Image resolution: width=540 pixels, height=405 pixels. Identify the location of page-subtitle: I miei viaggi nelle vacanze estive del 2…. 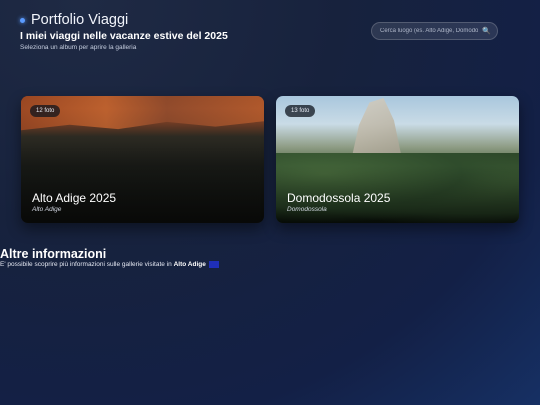
(124, 36).